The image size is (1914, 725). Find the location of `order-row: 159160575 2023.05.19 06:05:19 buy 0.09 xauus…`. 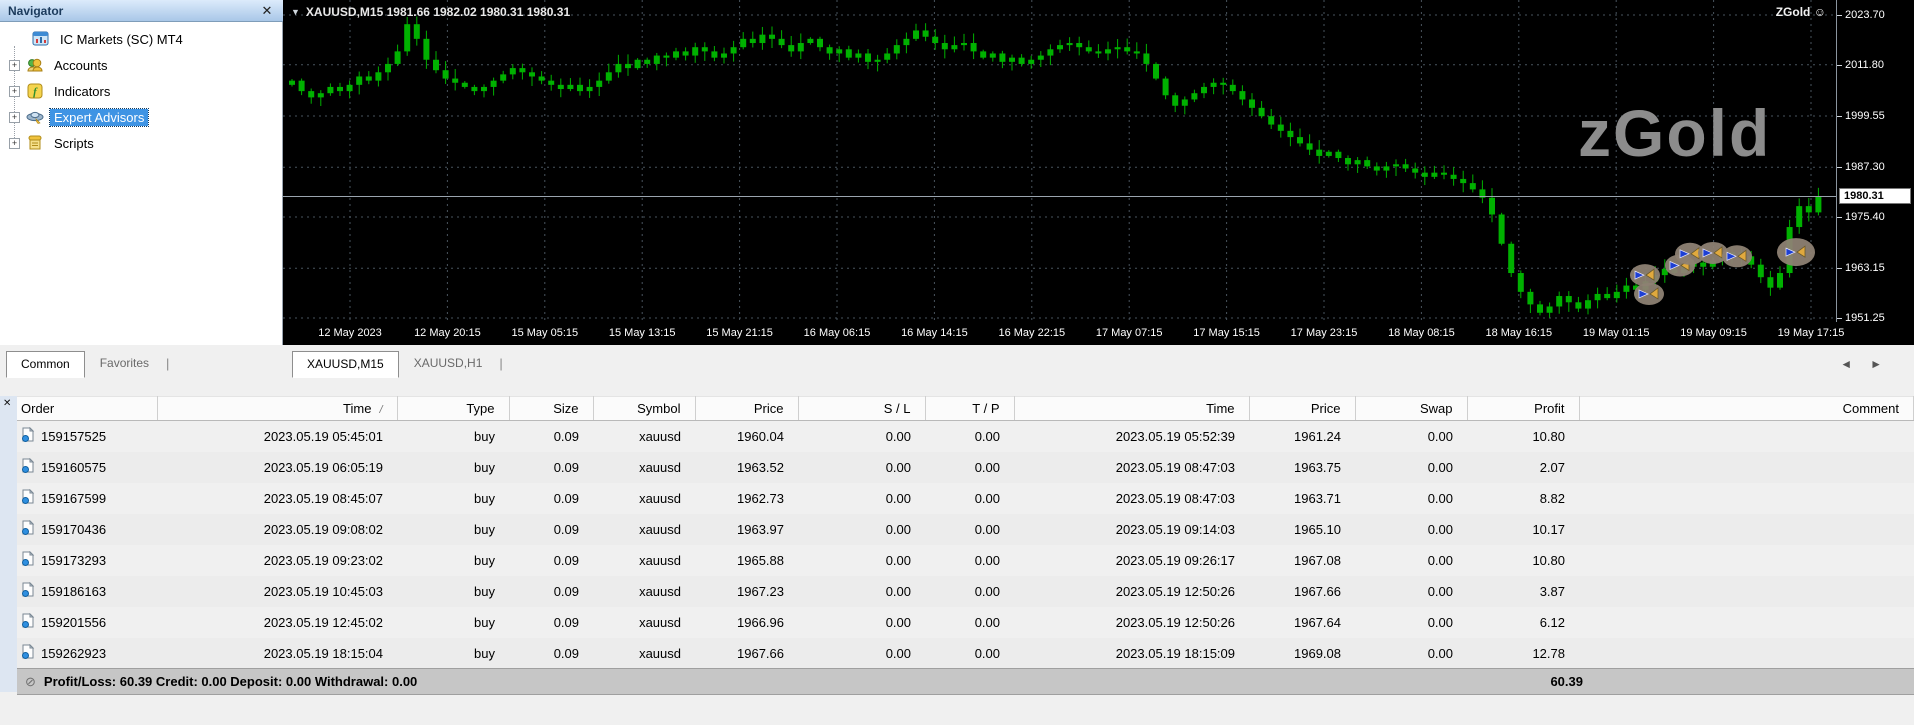

order-row: 159160575 2023.05.19 06:05:19 buy 0.09 xauus… is located at coordinates (965, 467).